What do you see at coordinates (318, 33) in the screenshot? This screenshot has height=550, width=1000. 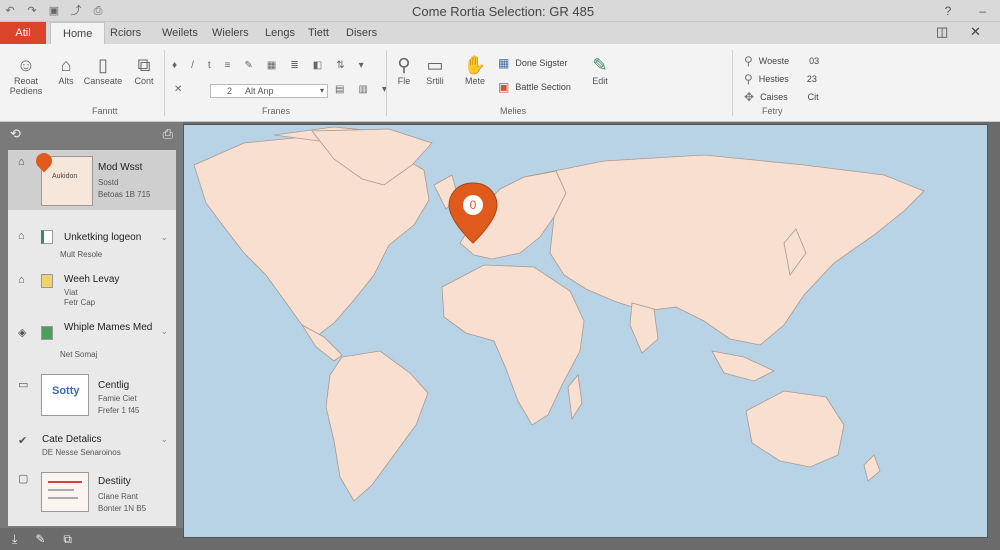 I see `tab-tiett: Tiett` at bounding box center [318, 33].